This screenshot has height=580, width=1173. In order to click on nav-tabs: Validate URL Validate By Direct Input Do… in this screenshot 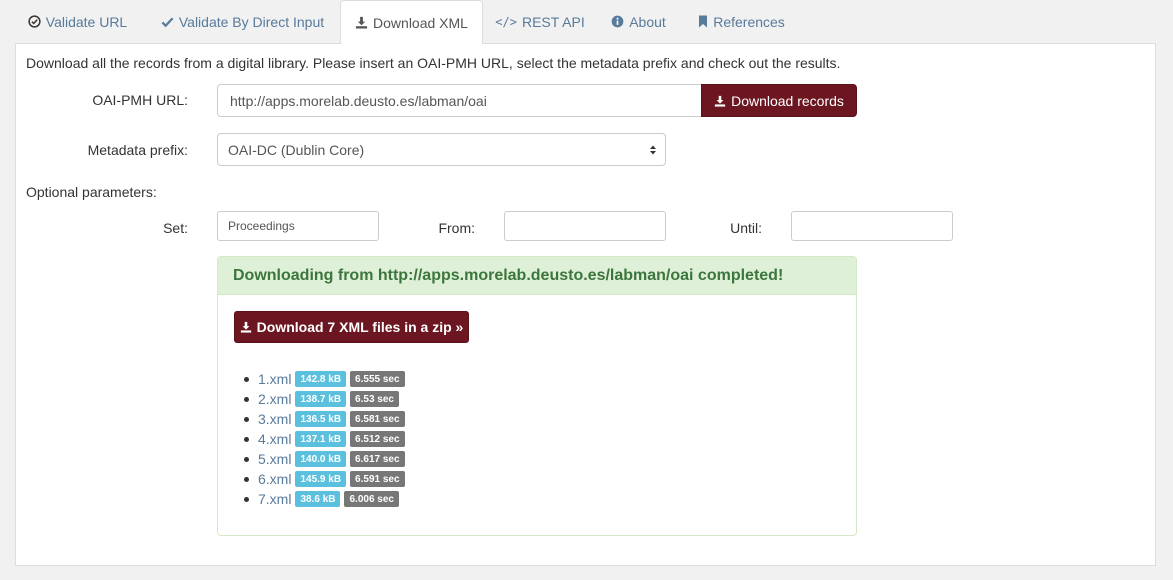, I will do `click(586, 22)`.